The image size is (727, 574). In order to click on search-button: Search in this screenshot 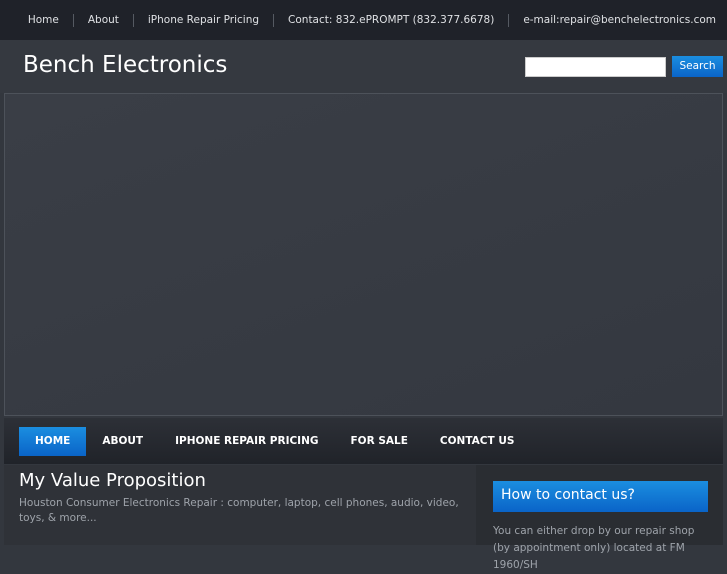, I will do `click(697, 66)`.